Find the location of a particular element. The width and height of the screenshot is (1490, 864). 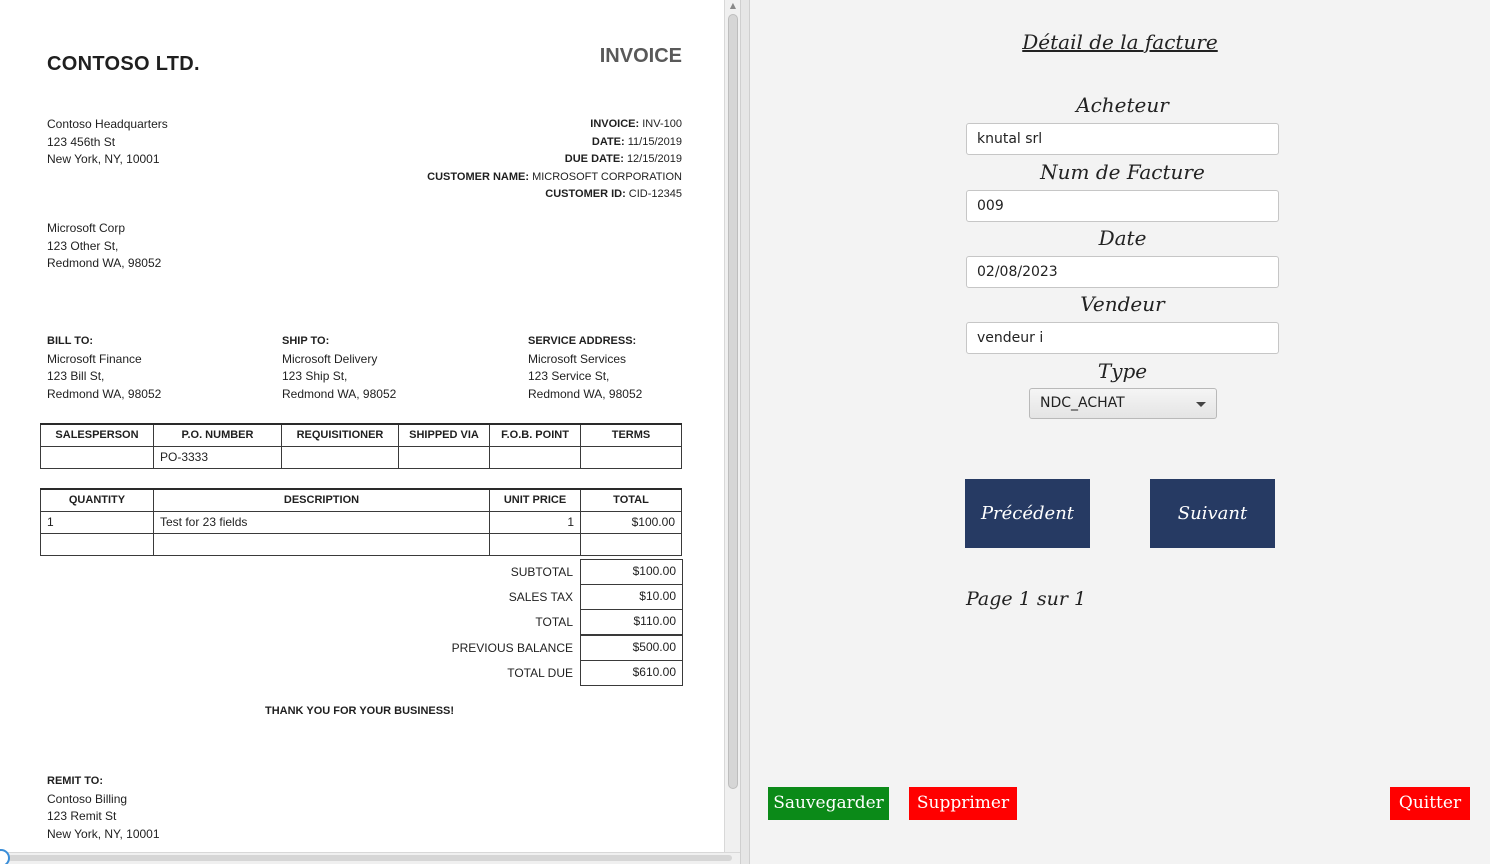

quit-button: Quitter is located at coordinates (1430, 803).